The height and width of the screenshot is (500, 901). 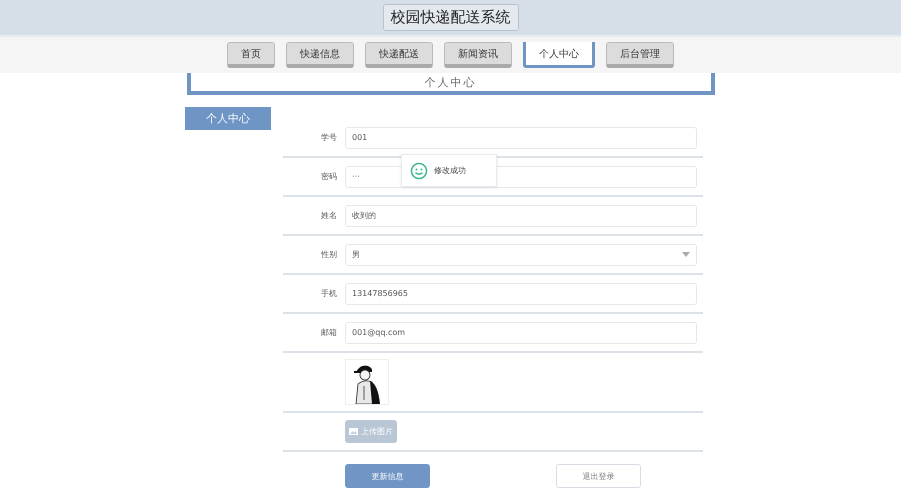 I want to click on field-label: 密码, so click(x=328, y=176).